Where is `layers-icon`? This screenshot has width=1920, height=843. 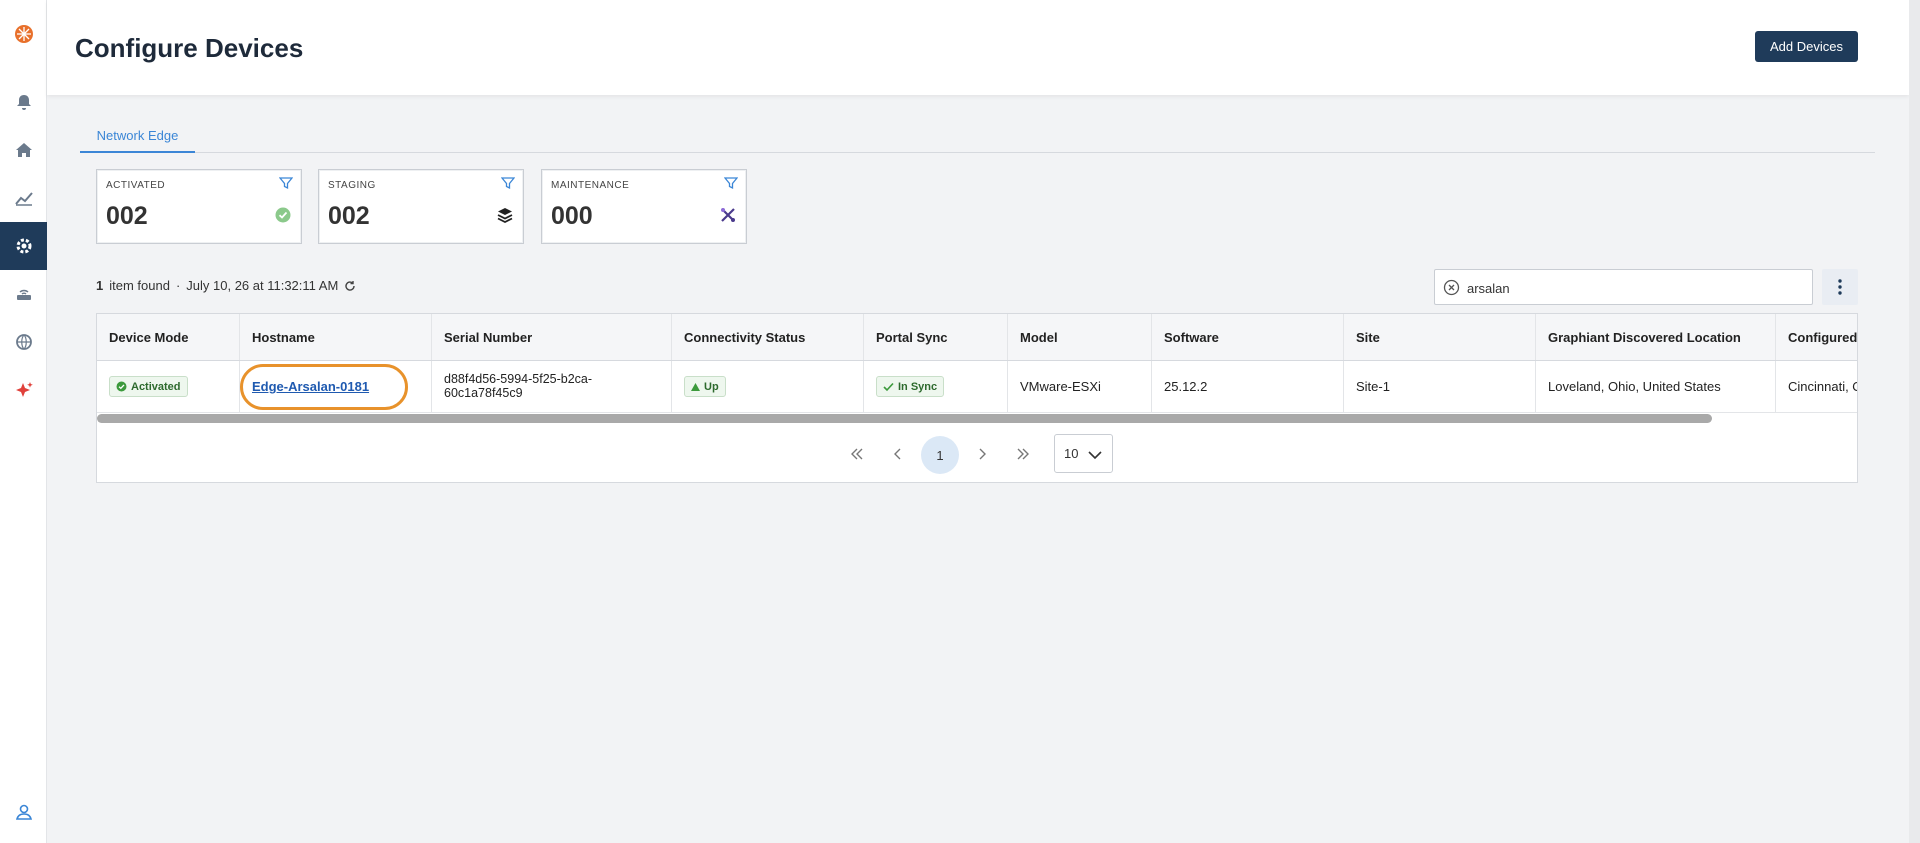 layers-icon is located at coordinates (505, 216).